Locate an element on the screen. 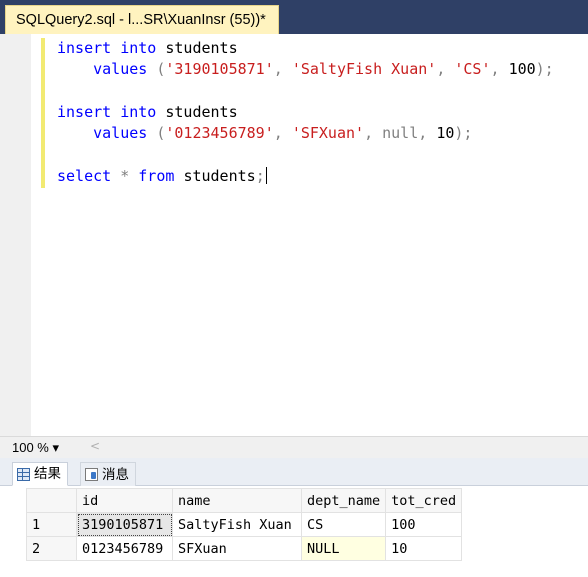 This screenshot has width=588, height=577. row-number-header is located at coordinates (51, 500).